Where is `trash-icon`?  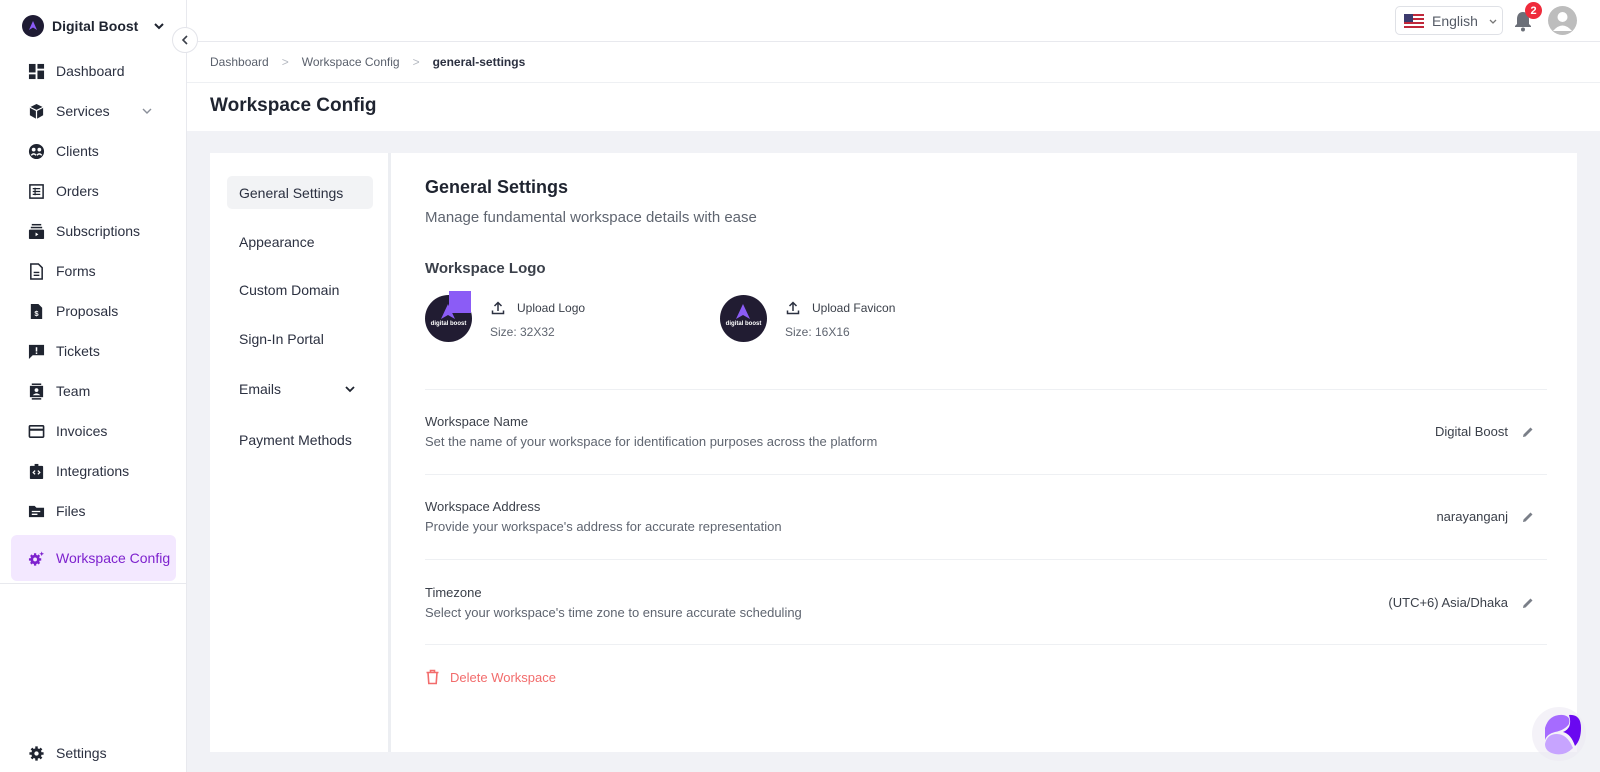
trash-icon is located at coordinates (432, 677).